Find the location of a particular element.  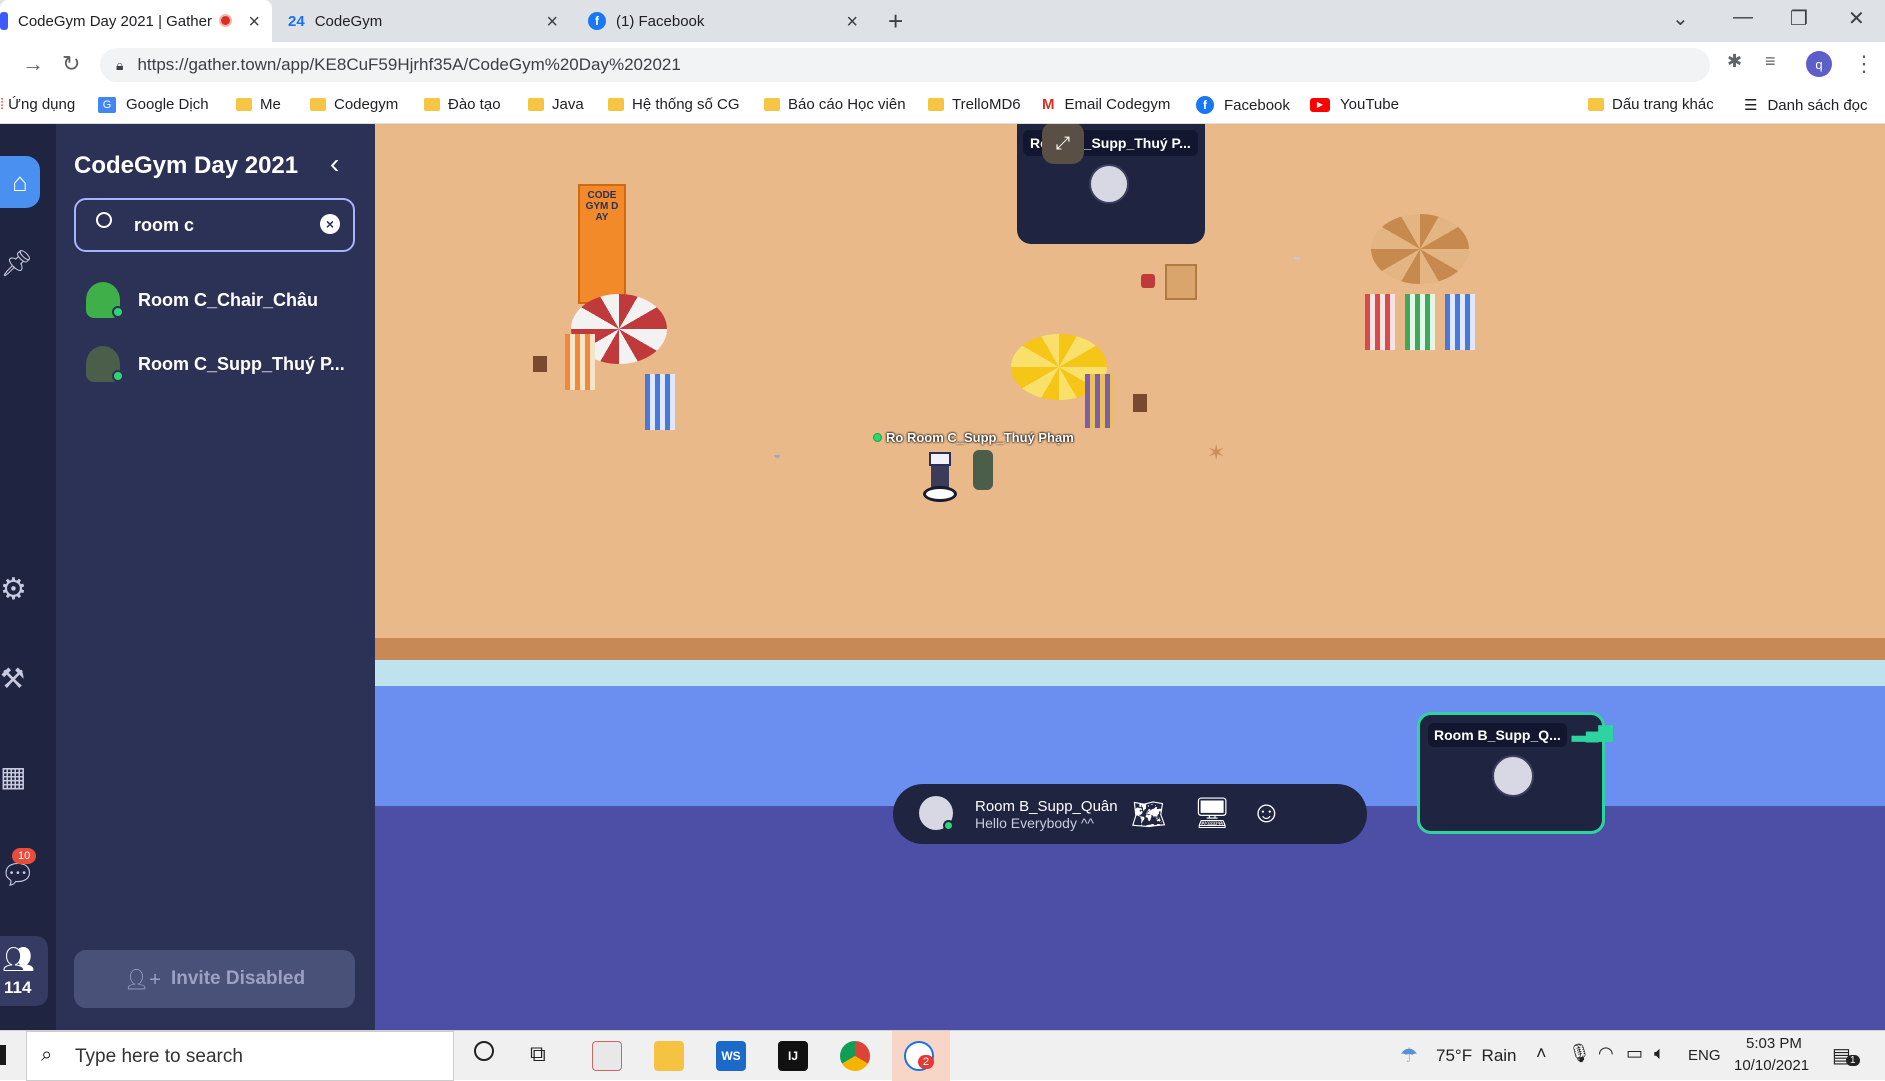

bookmark-bao-cao: Báo cáo Học viên is located at coordinates (835, 104).